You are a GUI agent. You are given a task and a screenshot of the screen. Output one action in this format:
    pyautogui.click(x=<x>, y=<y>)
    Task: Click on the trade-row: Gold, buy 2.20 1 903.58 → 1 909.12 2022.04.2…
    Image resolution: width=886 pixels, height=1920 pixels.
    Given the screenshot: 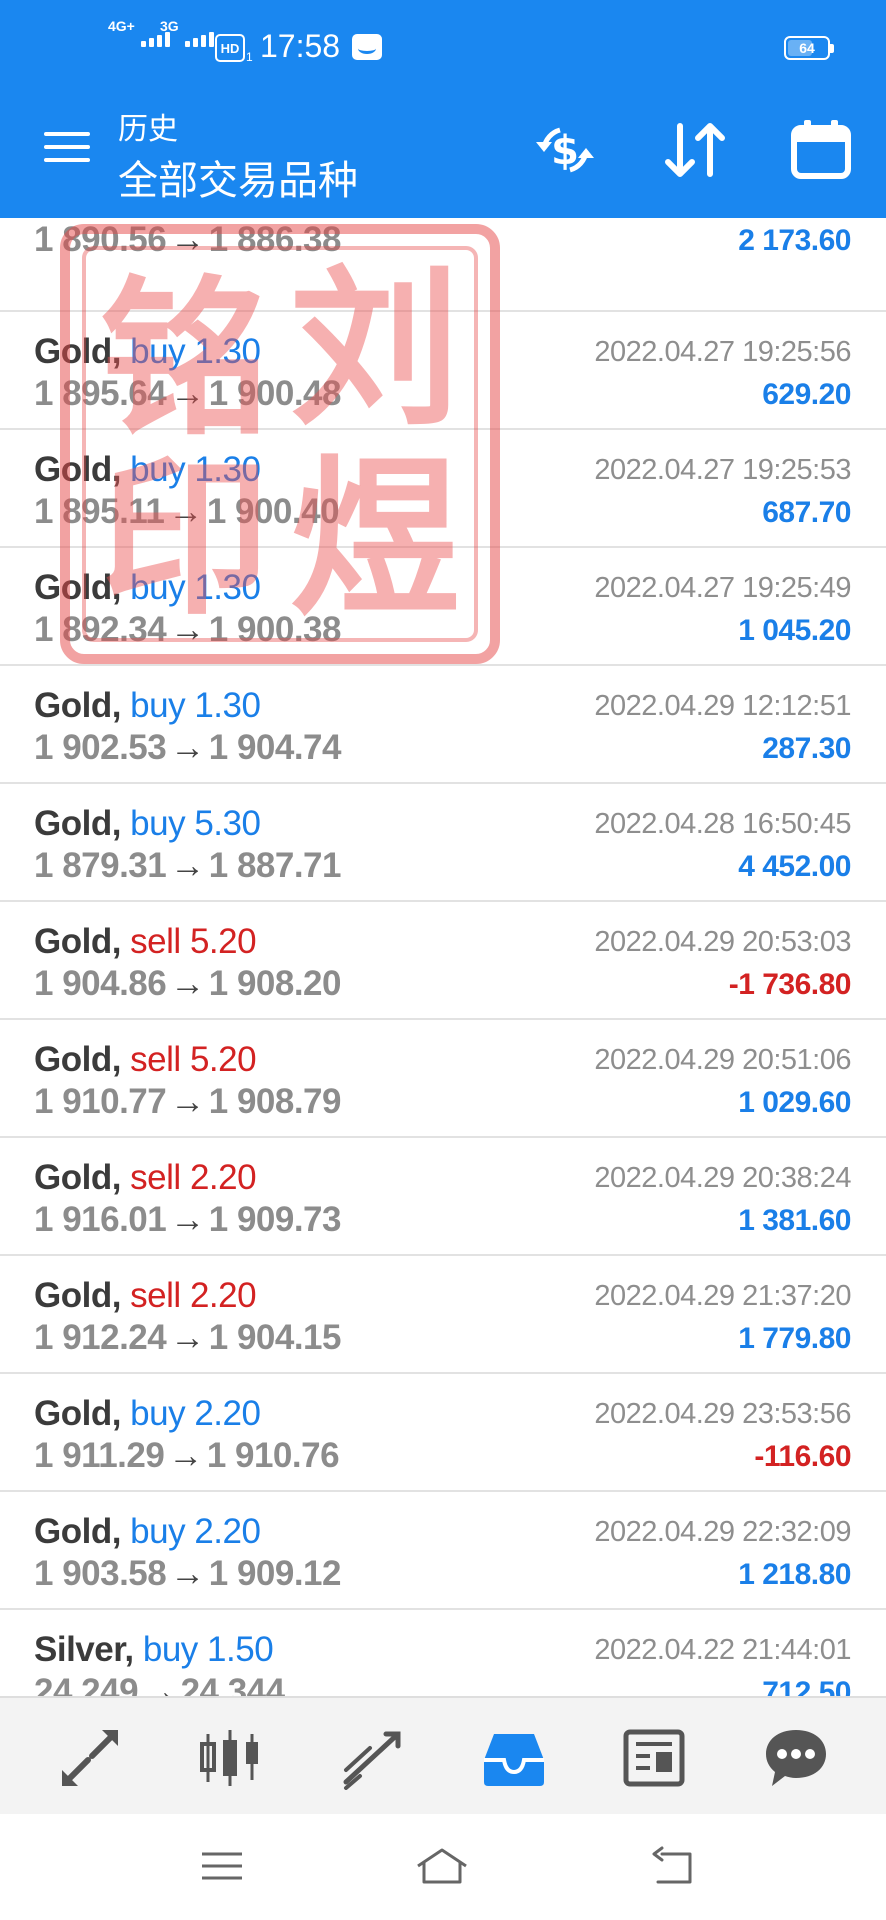 What is the action you would take?
    pyautogui.click(x=443, y=1551)
    